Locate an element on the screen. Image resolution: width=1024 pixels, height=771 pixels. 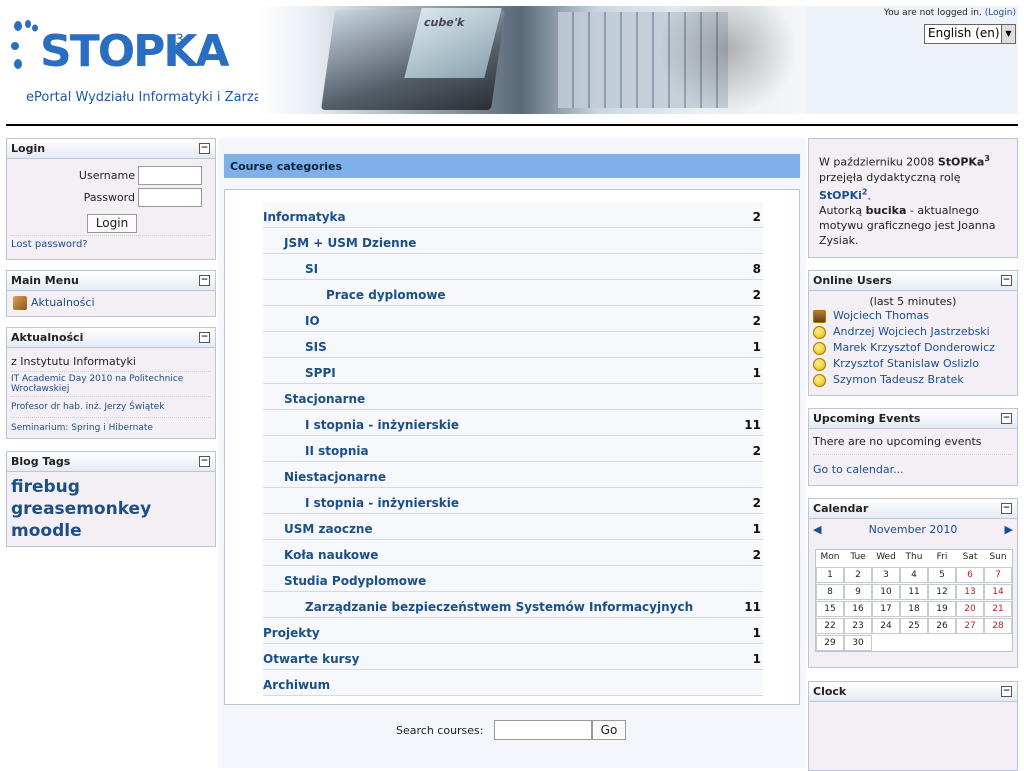
calendar-day: 21 is located at coordinates (998, 609).